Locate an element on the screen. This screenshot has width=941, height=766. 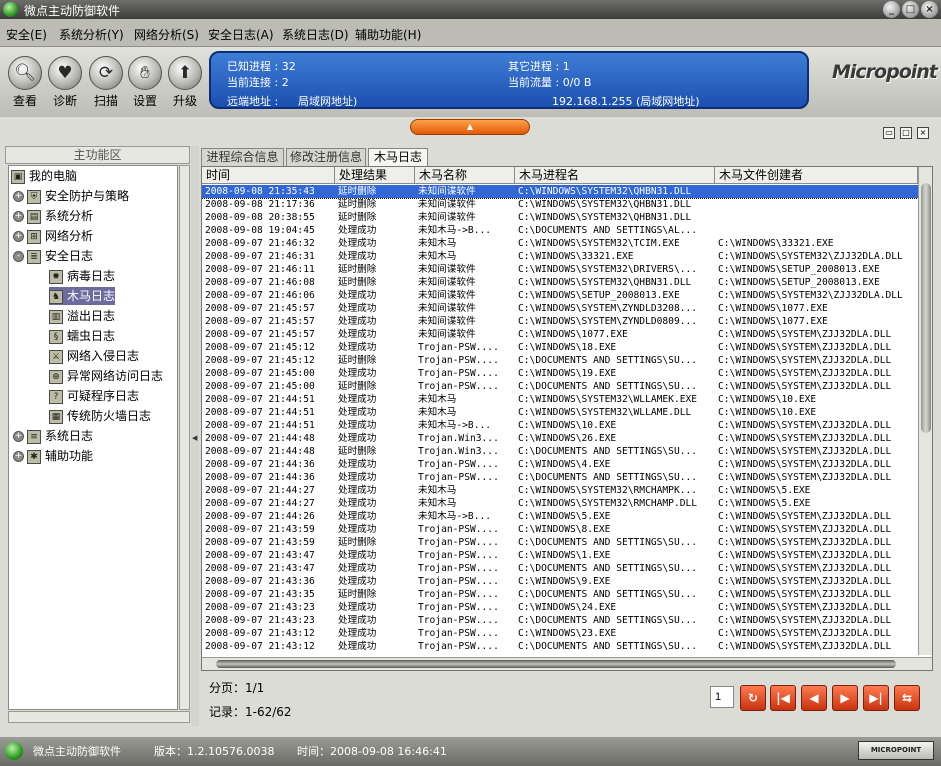
panel-splitter: ◀ is located at coordinates (195, 436).